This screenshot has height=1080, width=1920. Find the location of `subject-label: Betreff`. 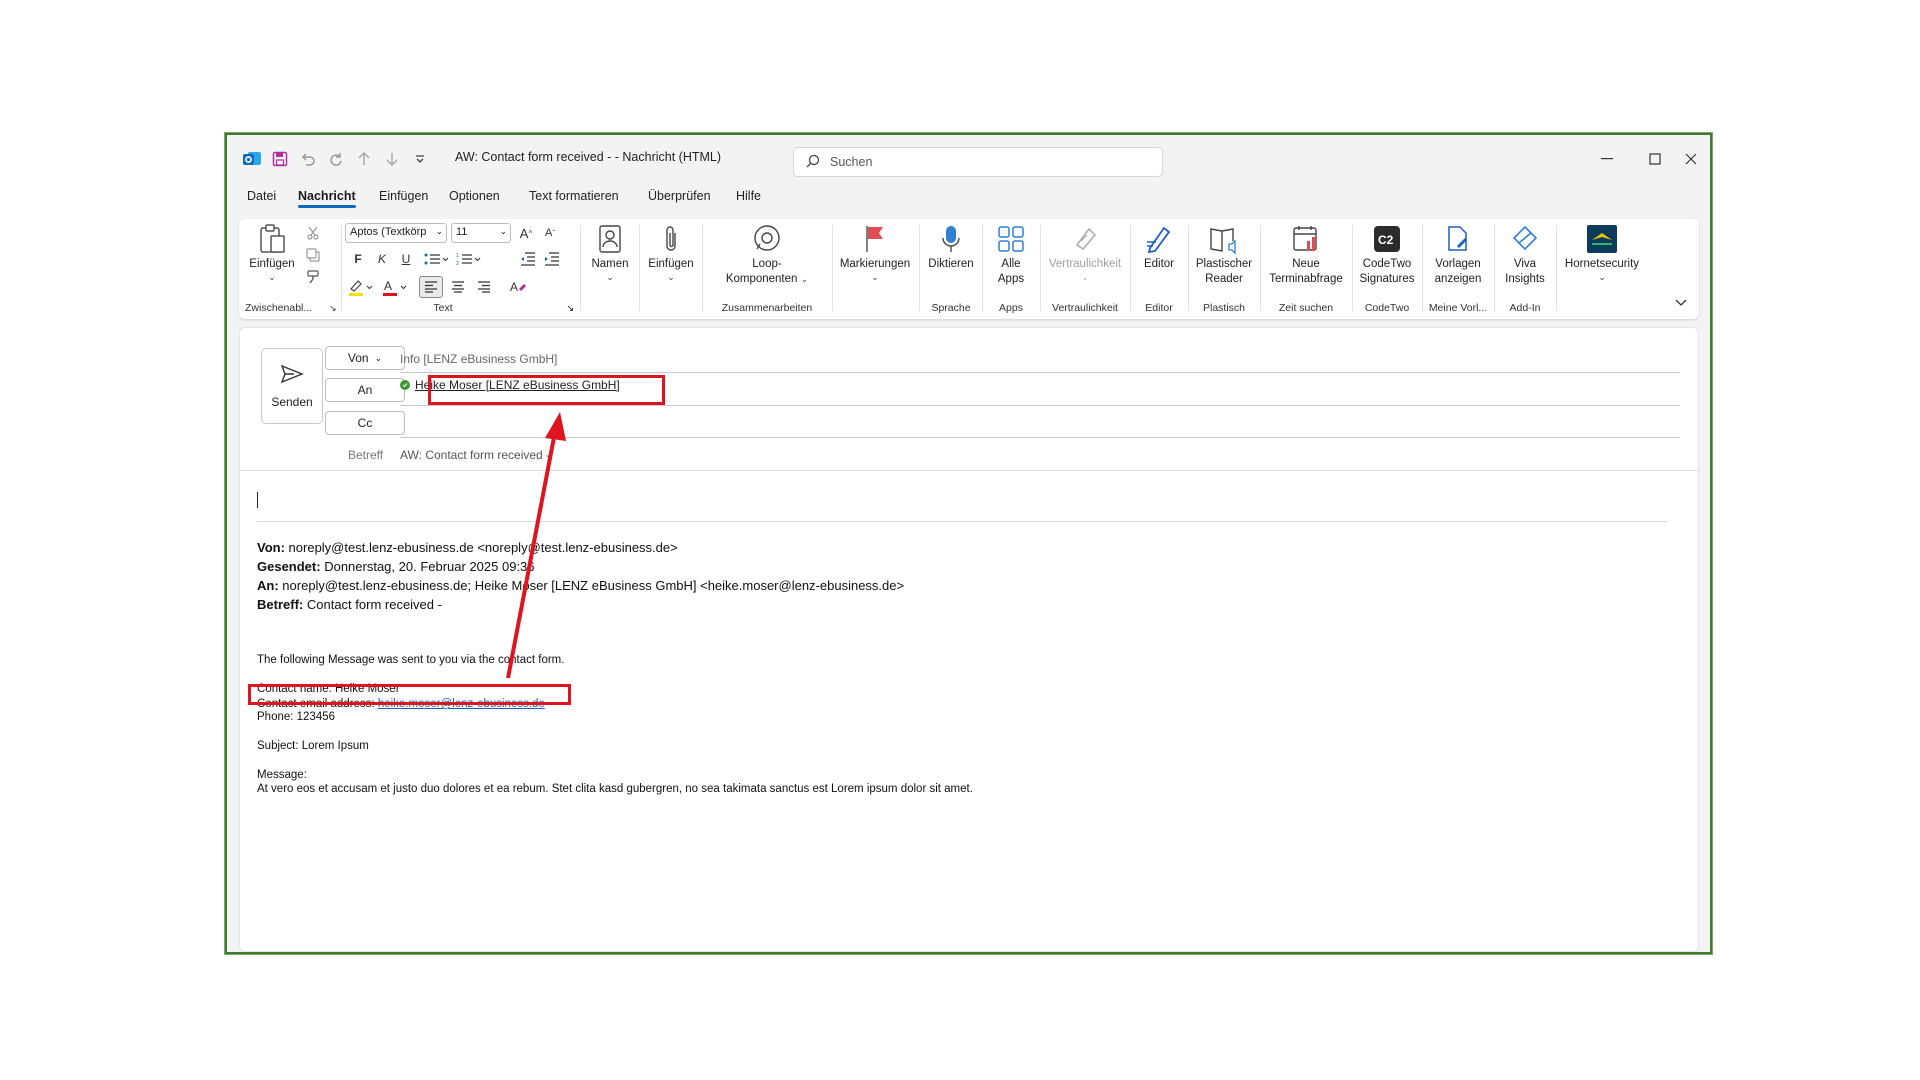

subject-label: Betreff is located at coordinates (366, 455).